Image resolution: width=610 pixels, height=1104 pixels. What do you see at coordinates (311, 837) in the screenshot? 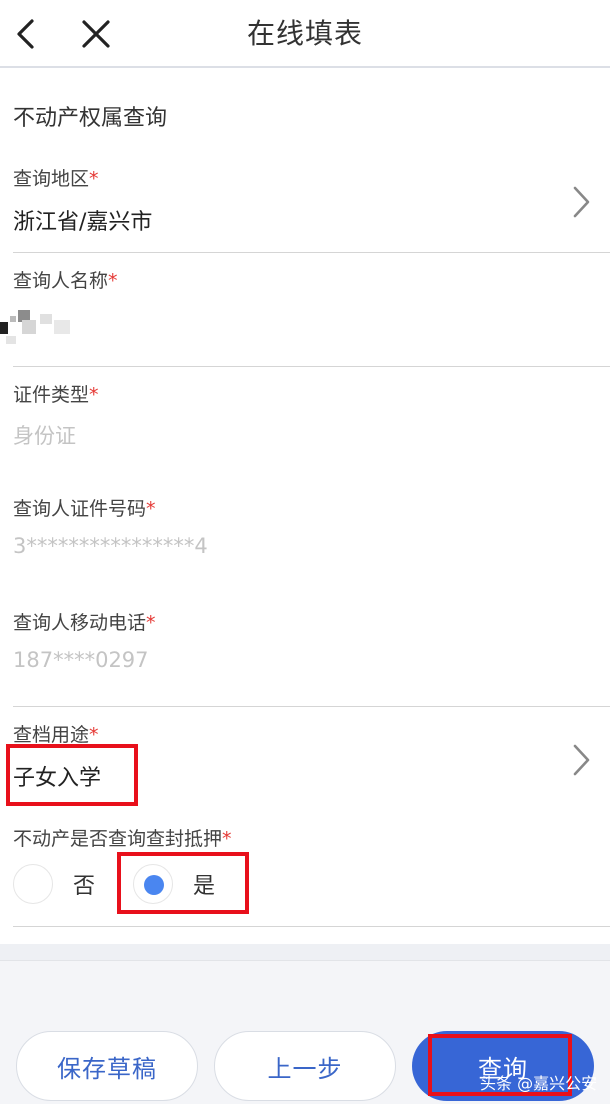
I see `seizure-query-field: 不动产是否查询查封抵押*` at bounding box center [311, 837].